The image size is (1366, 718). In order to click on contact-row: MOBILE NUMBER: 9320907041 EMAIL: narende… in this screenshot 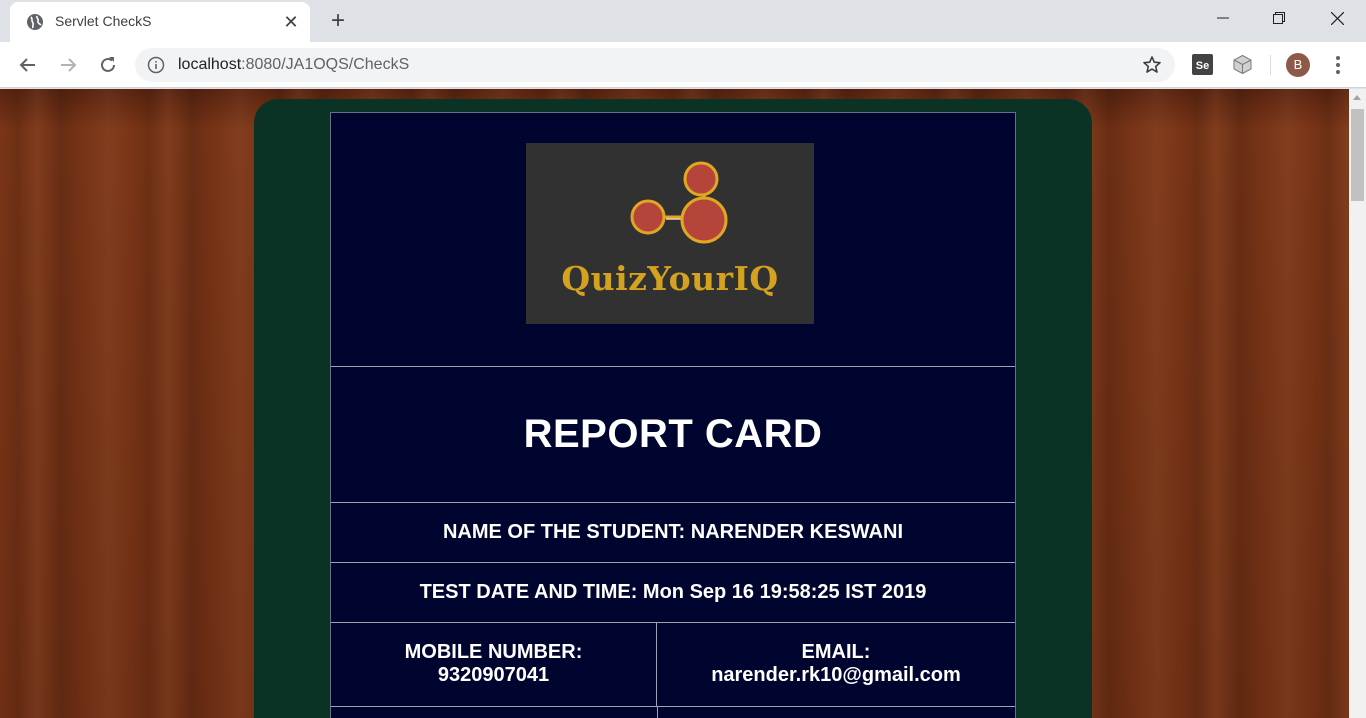, I will do `click(673, 665)`.